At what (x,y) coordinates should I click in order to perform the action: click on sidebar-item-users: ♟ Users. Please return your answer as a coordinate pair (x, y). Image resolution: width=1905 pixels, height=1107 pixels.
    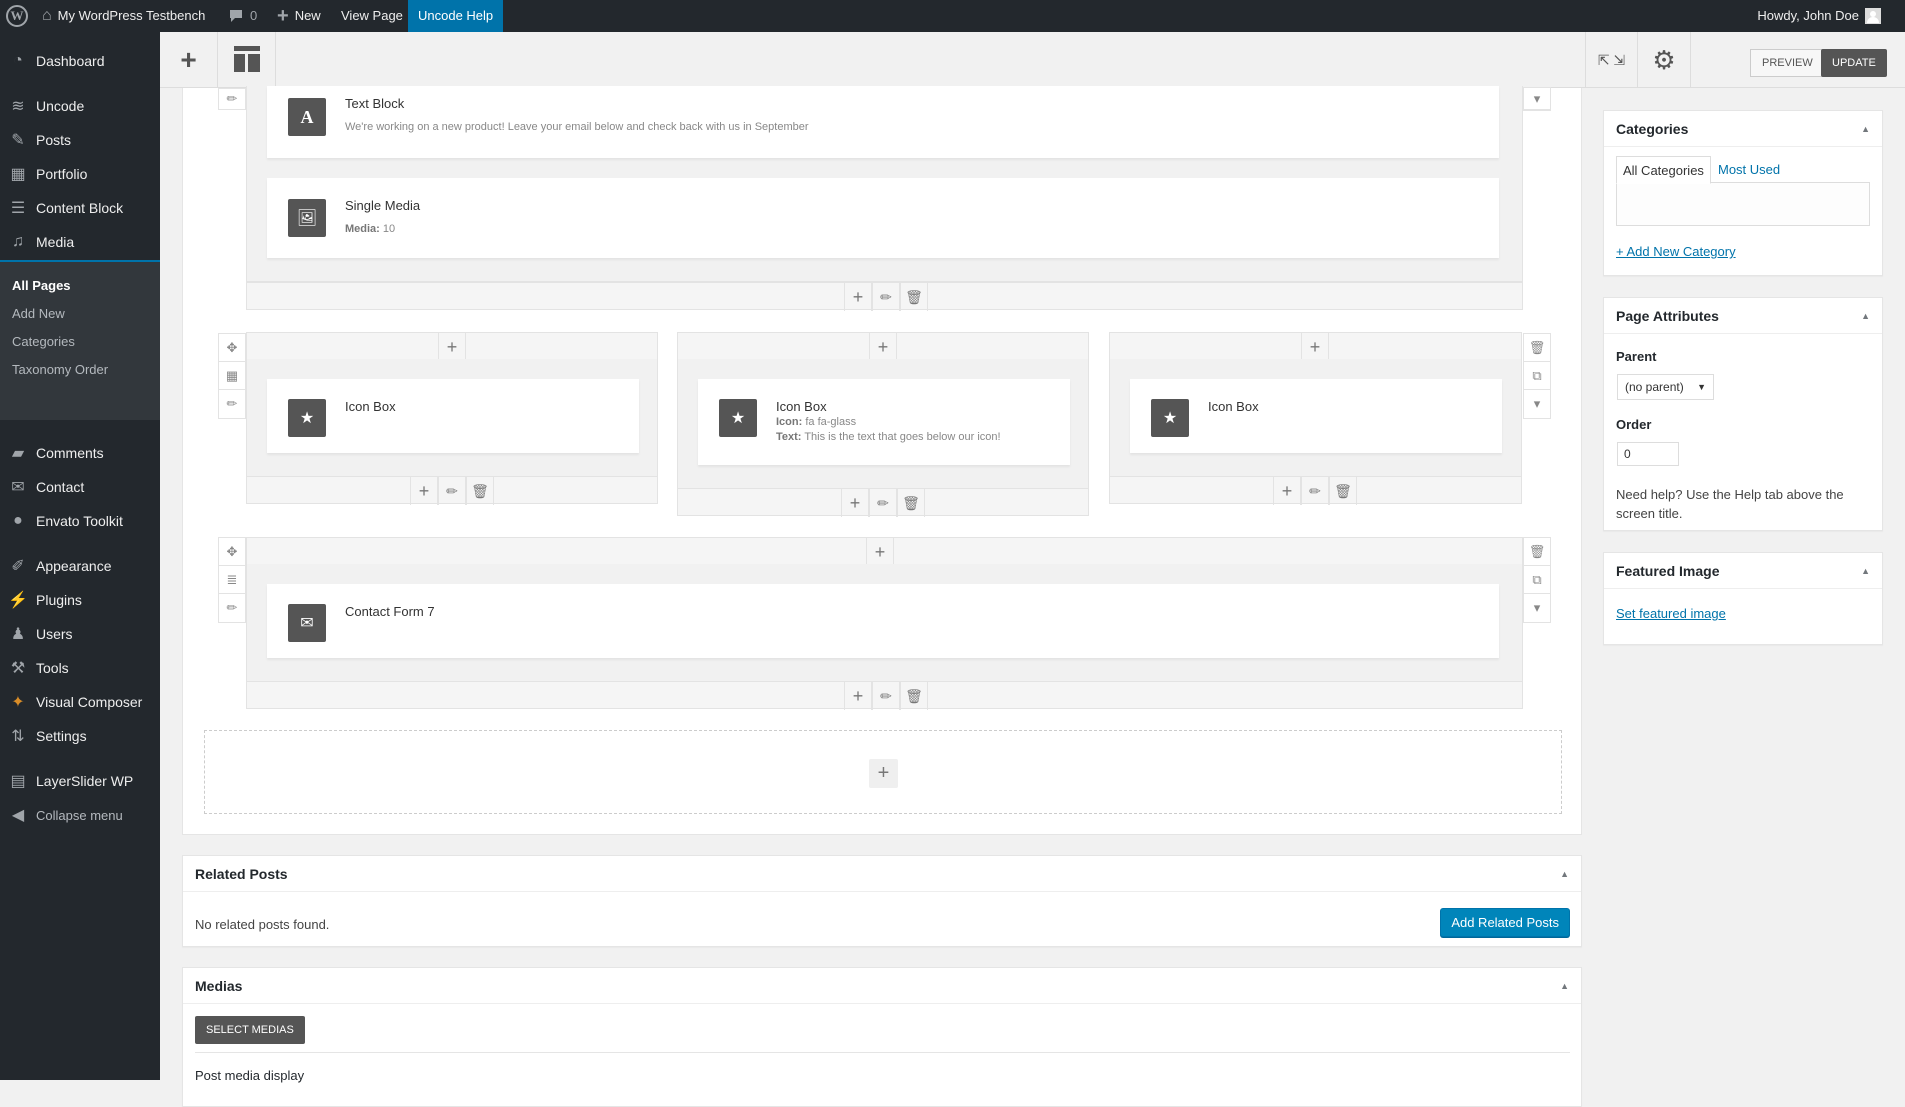
    Looking at the image, I should click on (80, 634).